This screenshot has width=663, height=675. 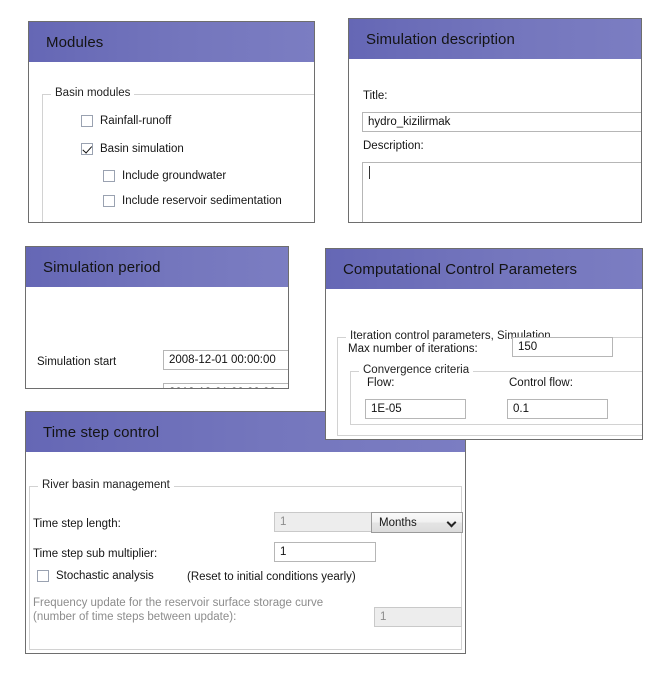 What do you see at coordinates (87, 149) in the screenshot?
I see `basin-simulation-checkbox-icon` at bounding box center [87, 149].